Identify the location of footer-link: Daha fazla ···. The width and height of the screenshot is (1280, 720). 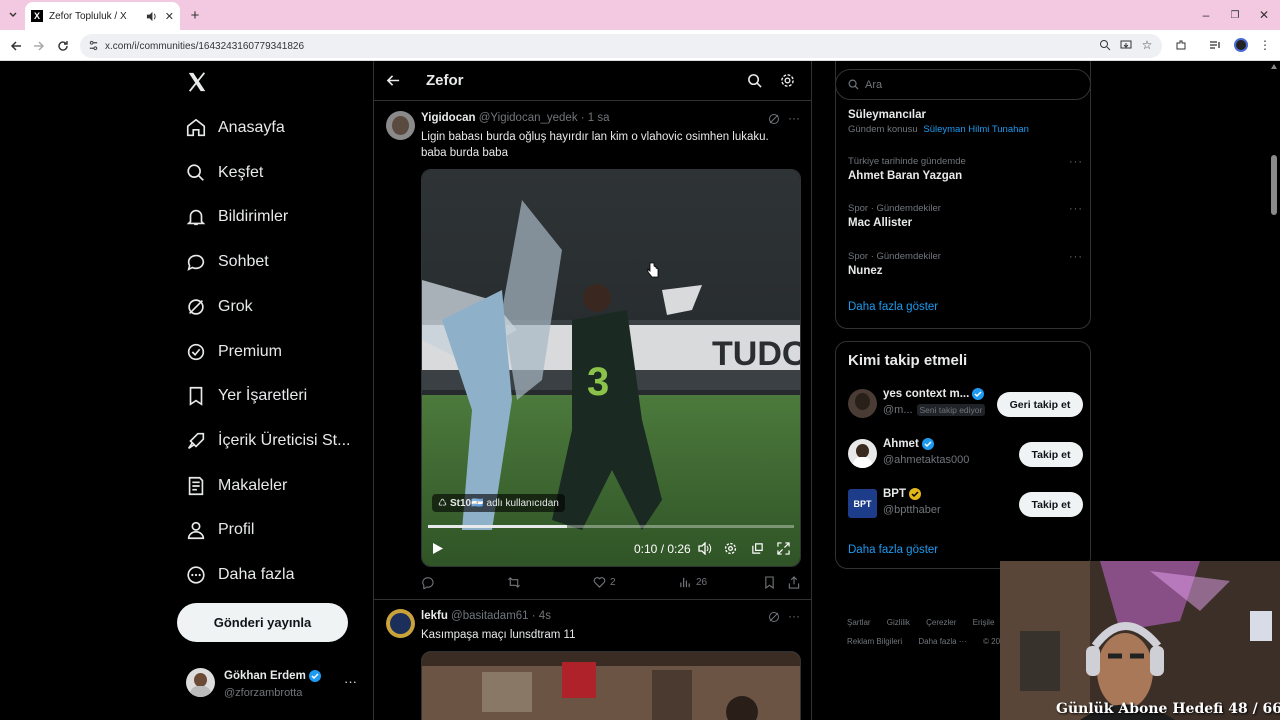
(942, 641).